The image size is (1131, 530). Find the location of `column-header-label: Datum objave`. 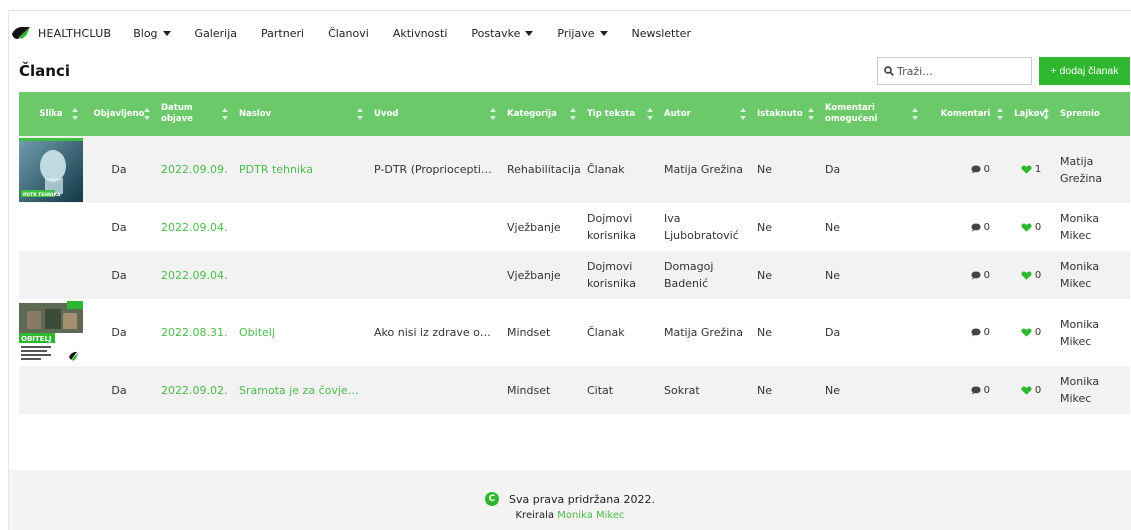

column-header-label: Datum objave is located at coordinates (177, 113).